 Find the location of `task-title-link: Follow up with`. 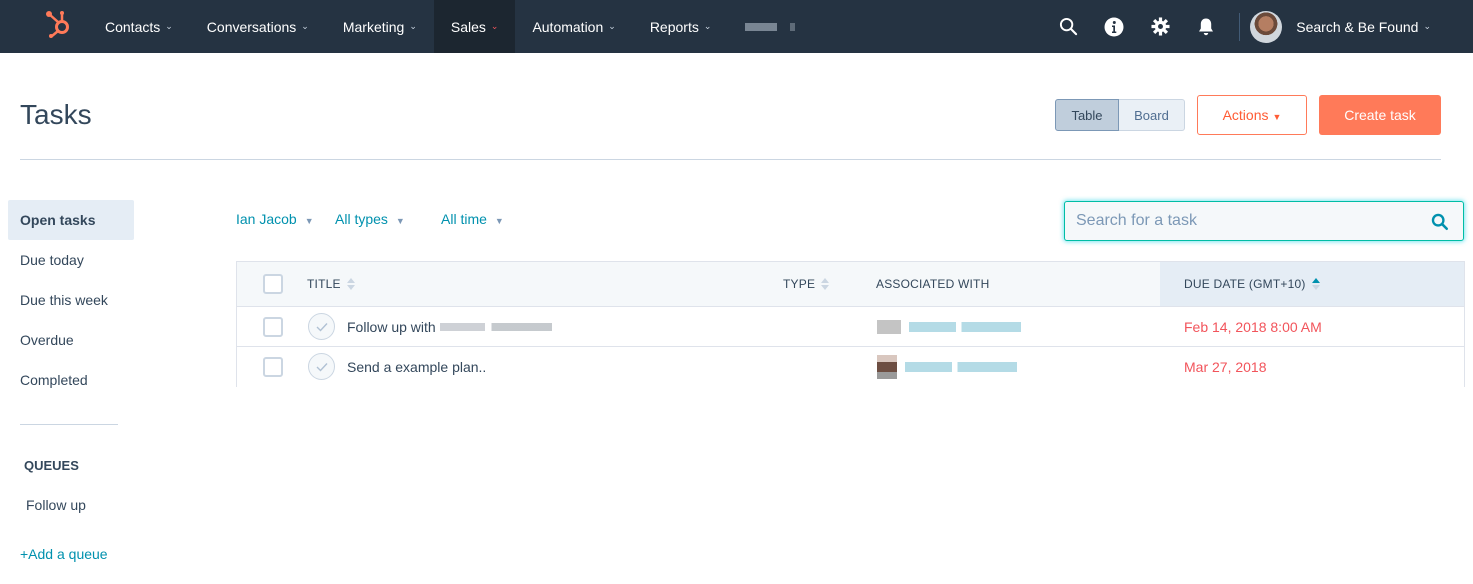

task-title-link: Follow up with is located at coordinates (449, 327).